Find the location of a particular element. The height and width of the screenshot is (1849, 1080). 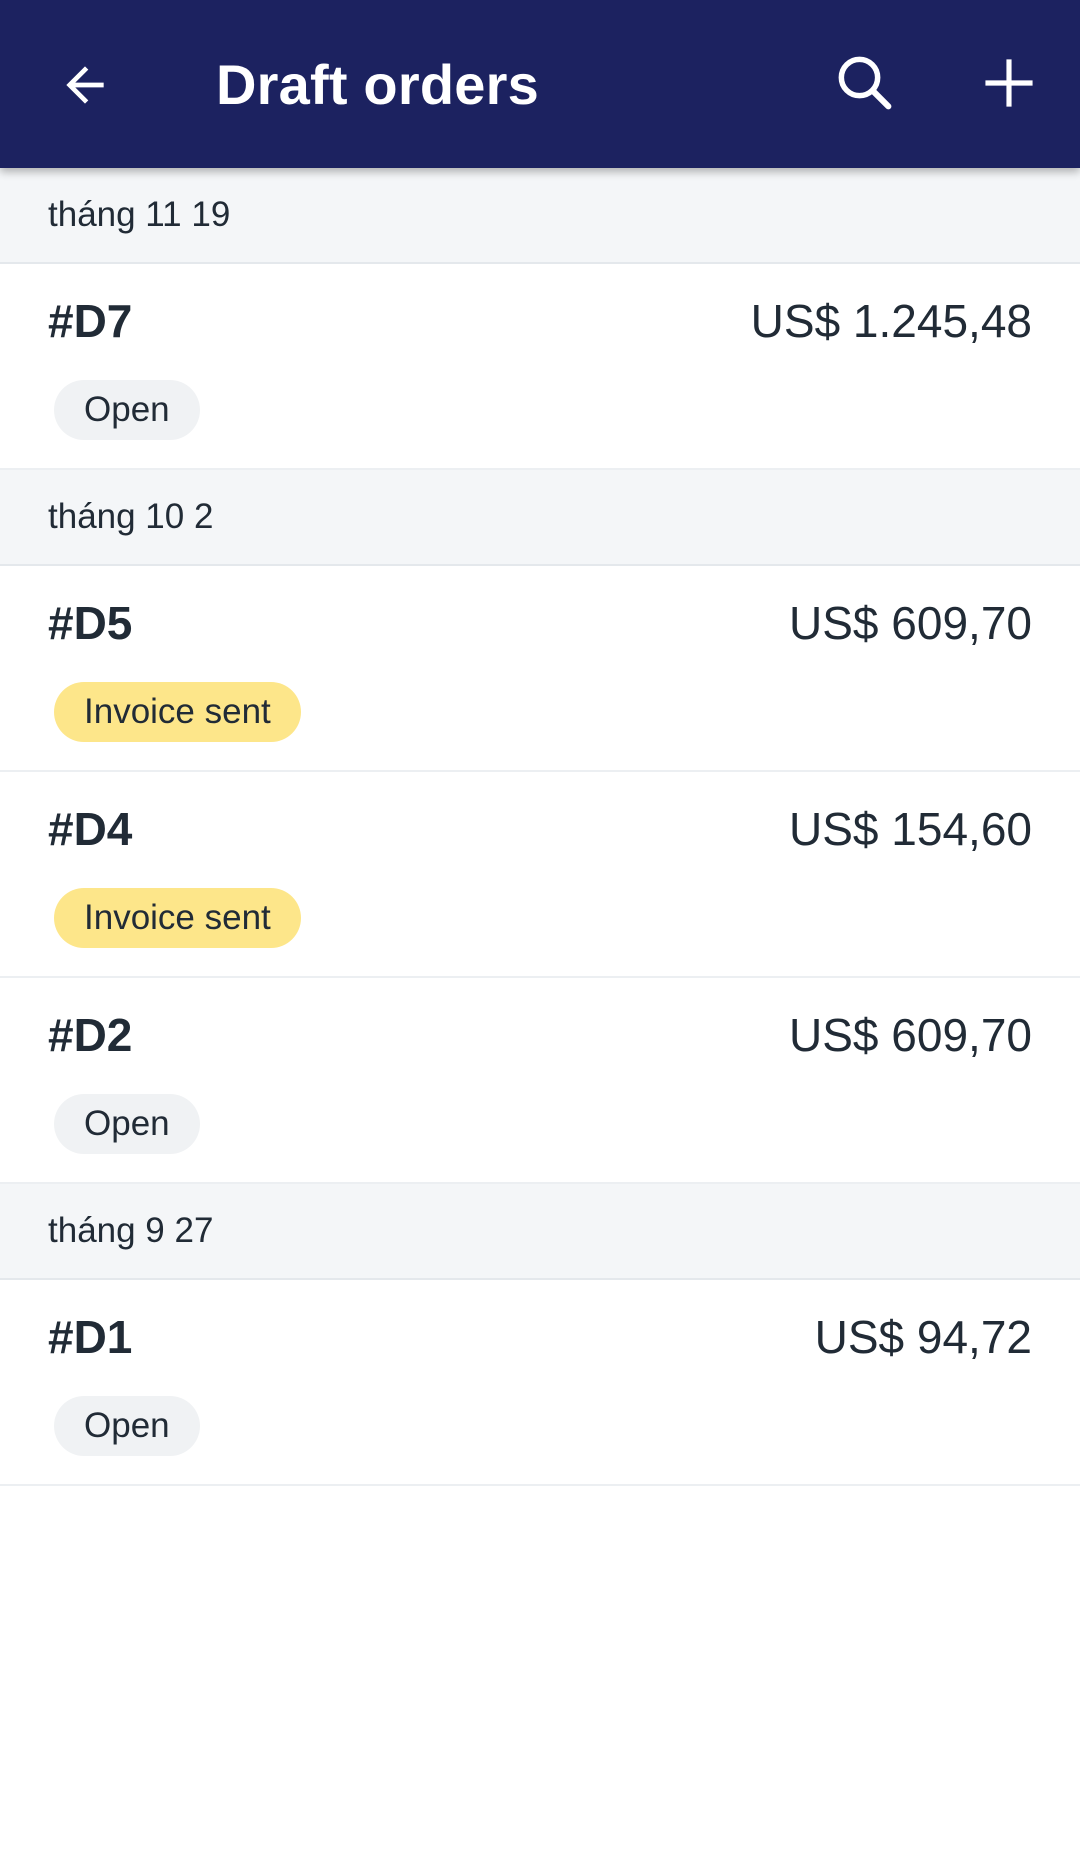

plus-icon is located at coordinates (1009, 83).